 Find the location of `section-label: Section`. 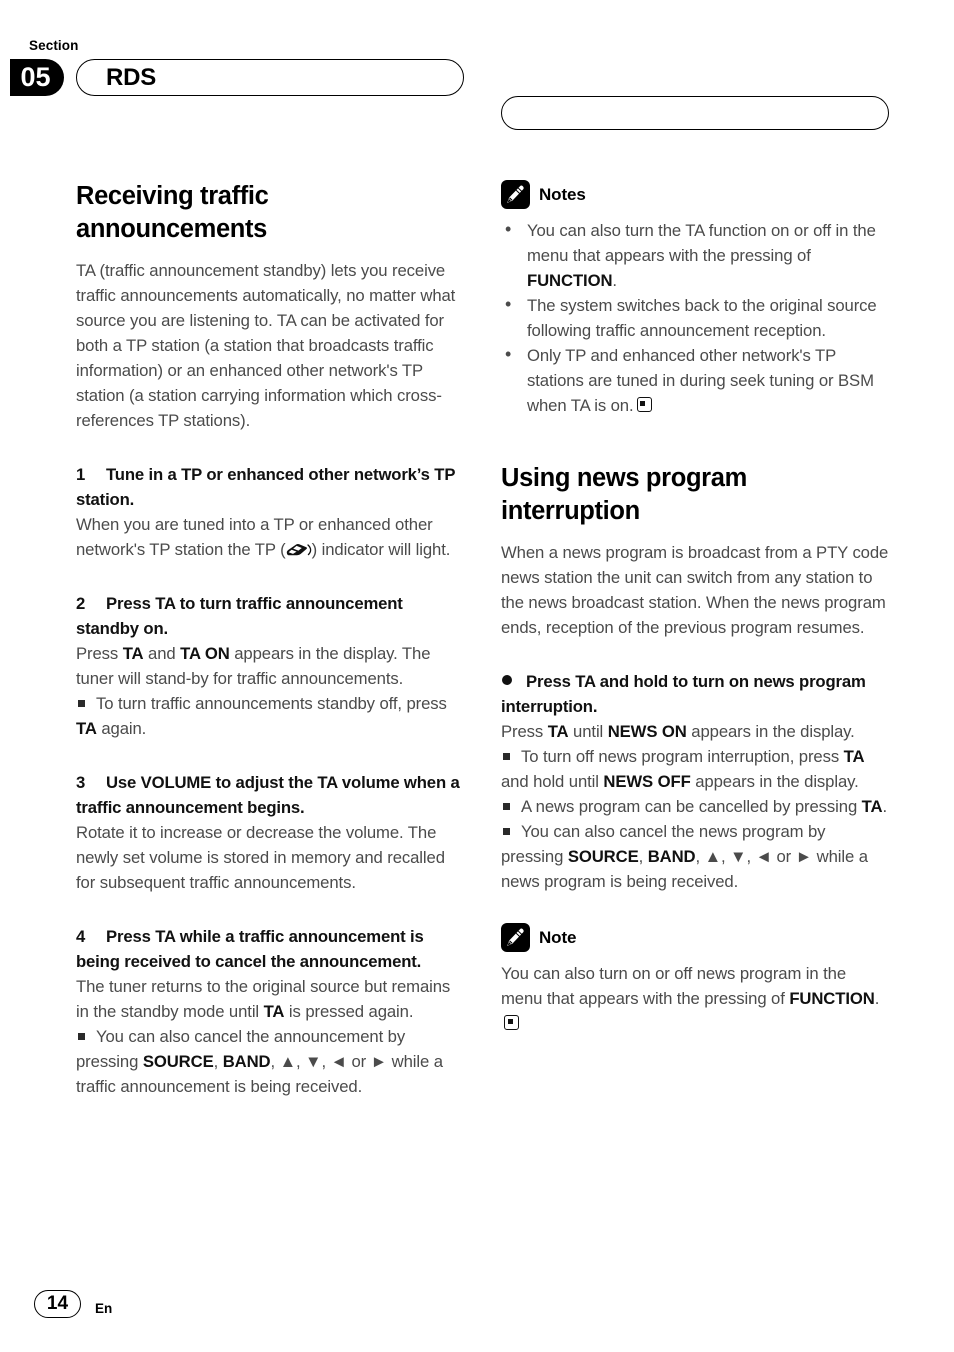

section-label: Section is located at coordinates (54, 45).